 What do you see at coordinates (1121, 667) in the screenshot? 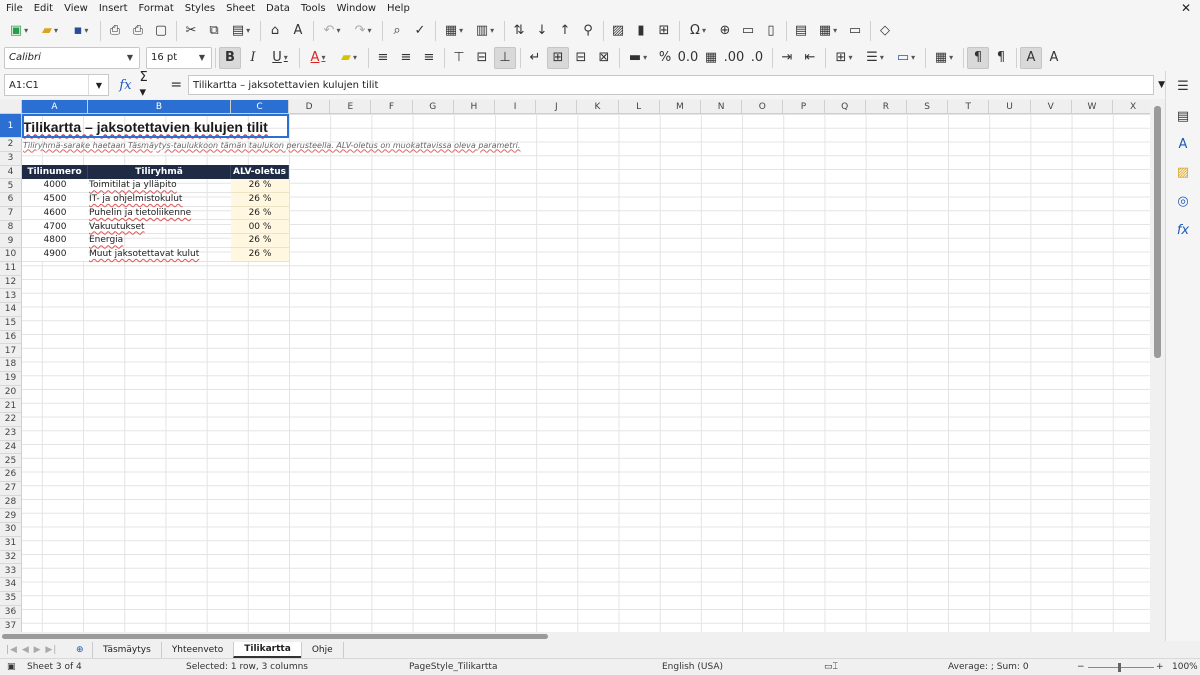
I see `zoom-slider` at bounding box center [1121, 667].